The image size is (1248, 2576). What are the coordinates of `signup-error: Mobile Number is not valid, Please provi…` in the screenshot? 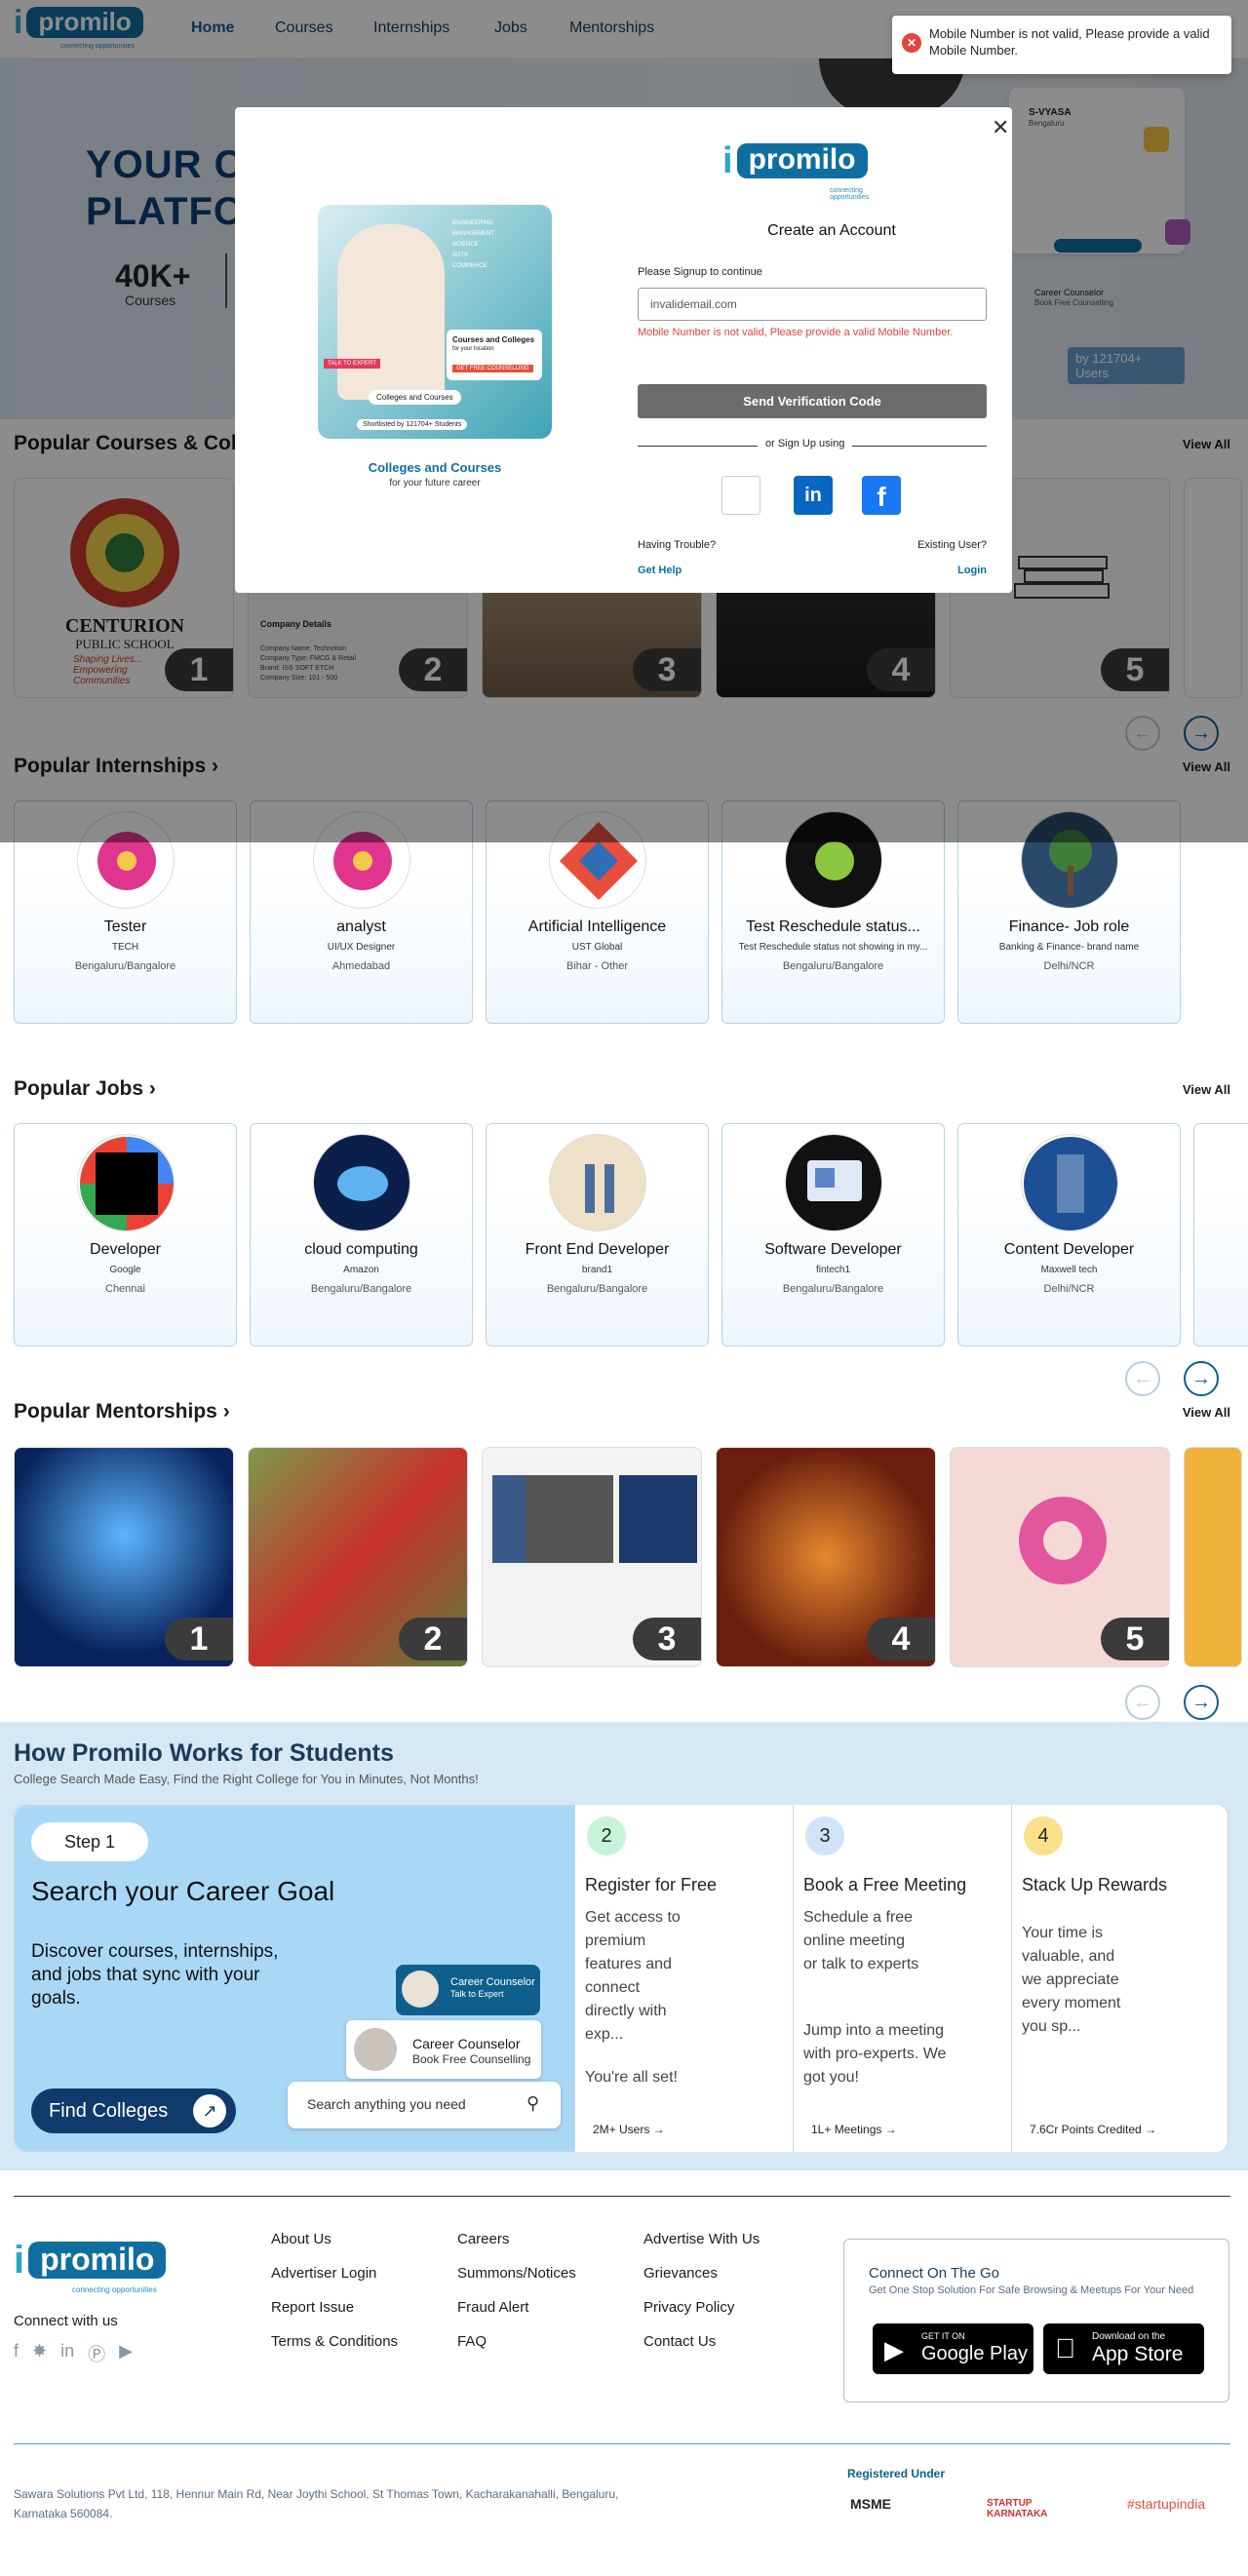 It's located at (796, 332).